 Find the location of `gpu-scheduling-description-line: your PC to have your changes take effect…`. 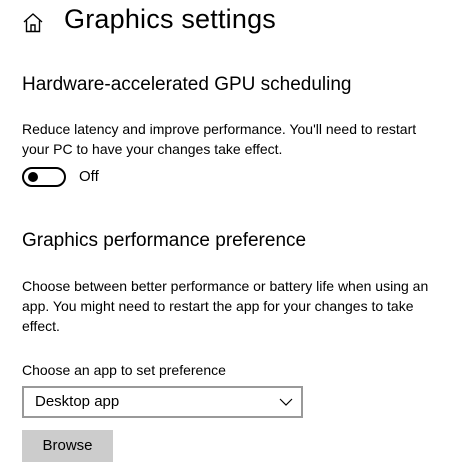

gpu-scheduling-description-line: your PC to have your changes take effect… is located at coordinates (152, 149).